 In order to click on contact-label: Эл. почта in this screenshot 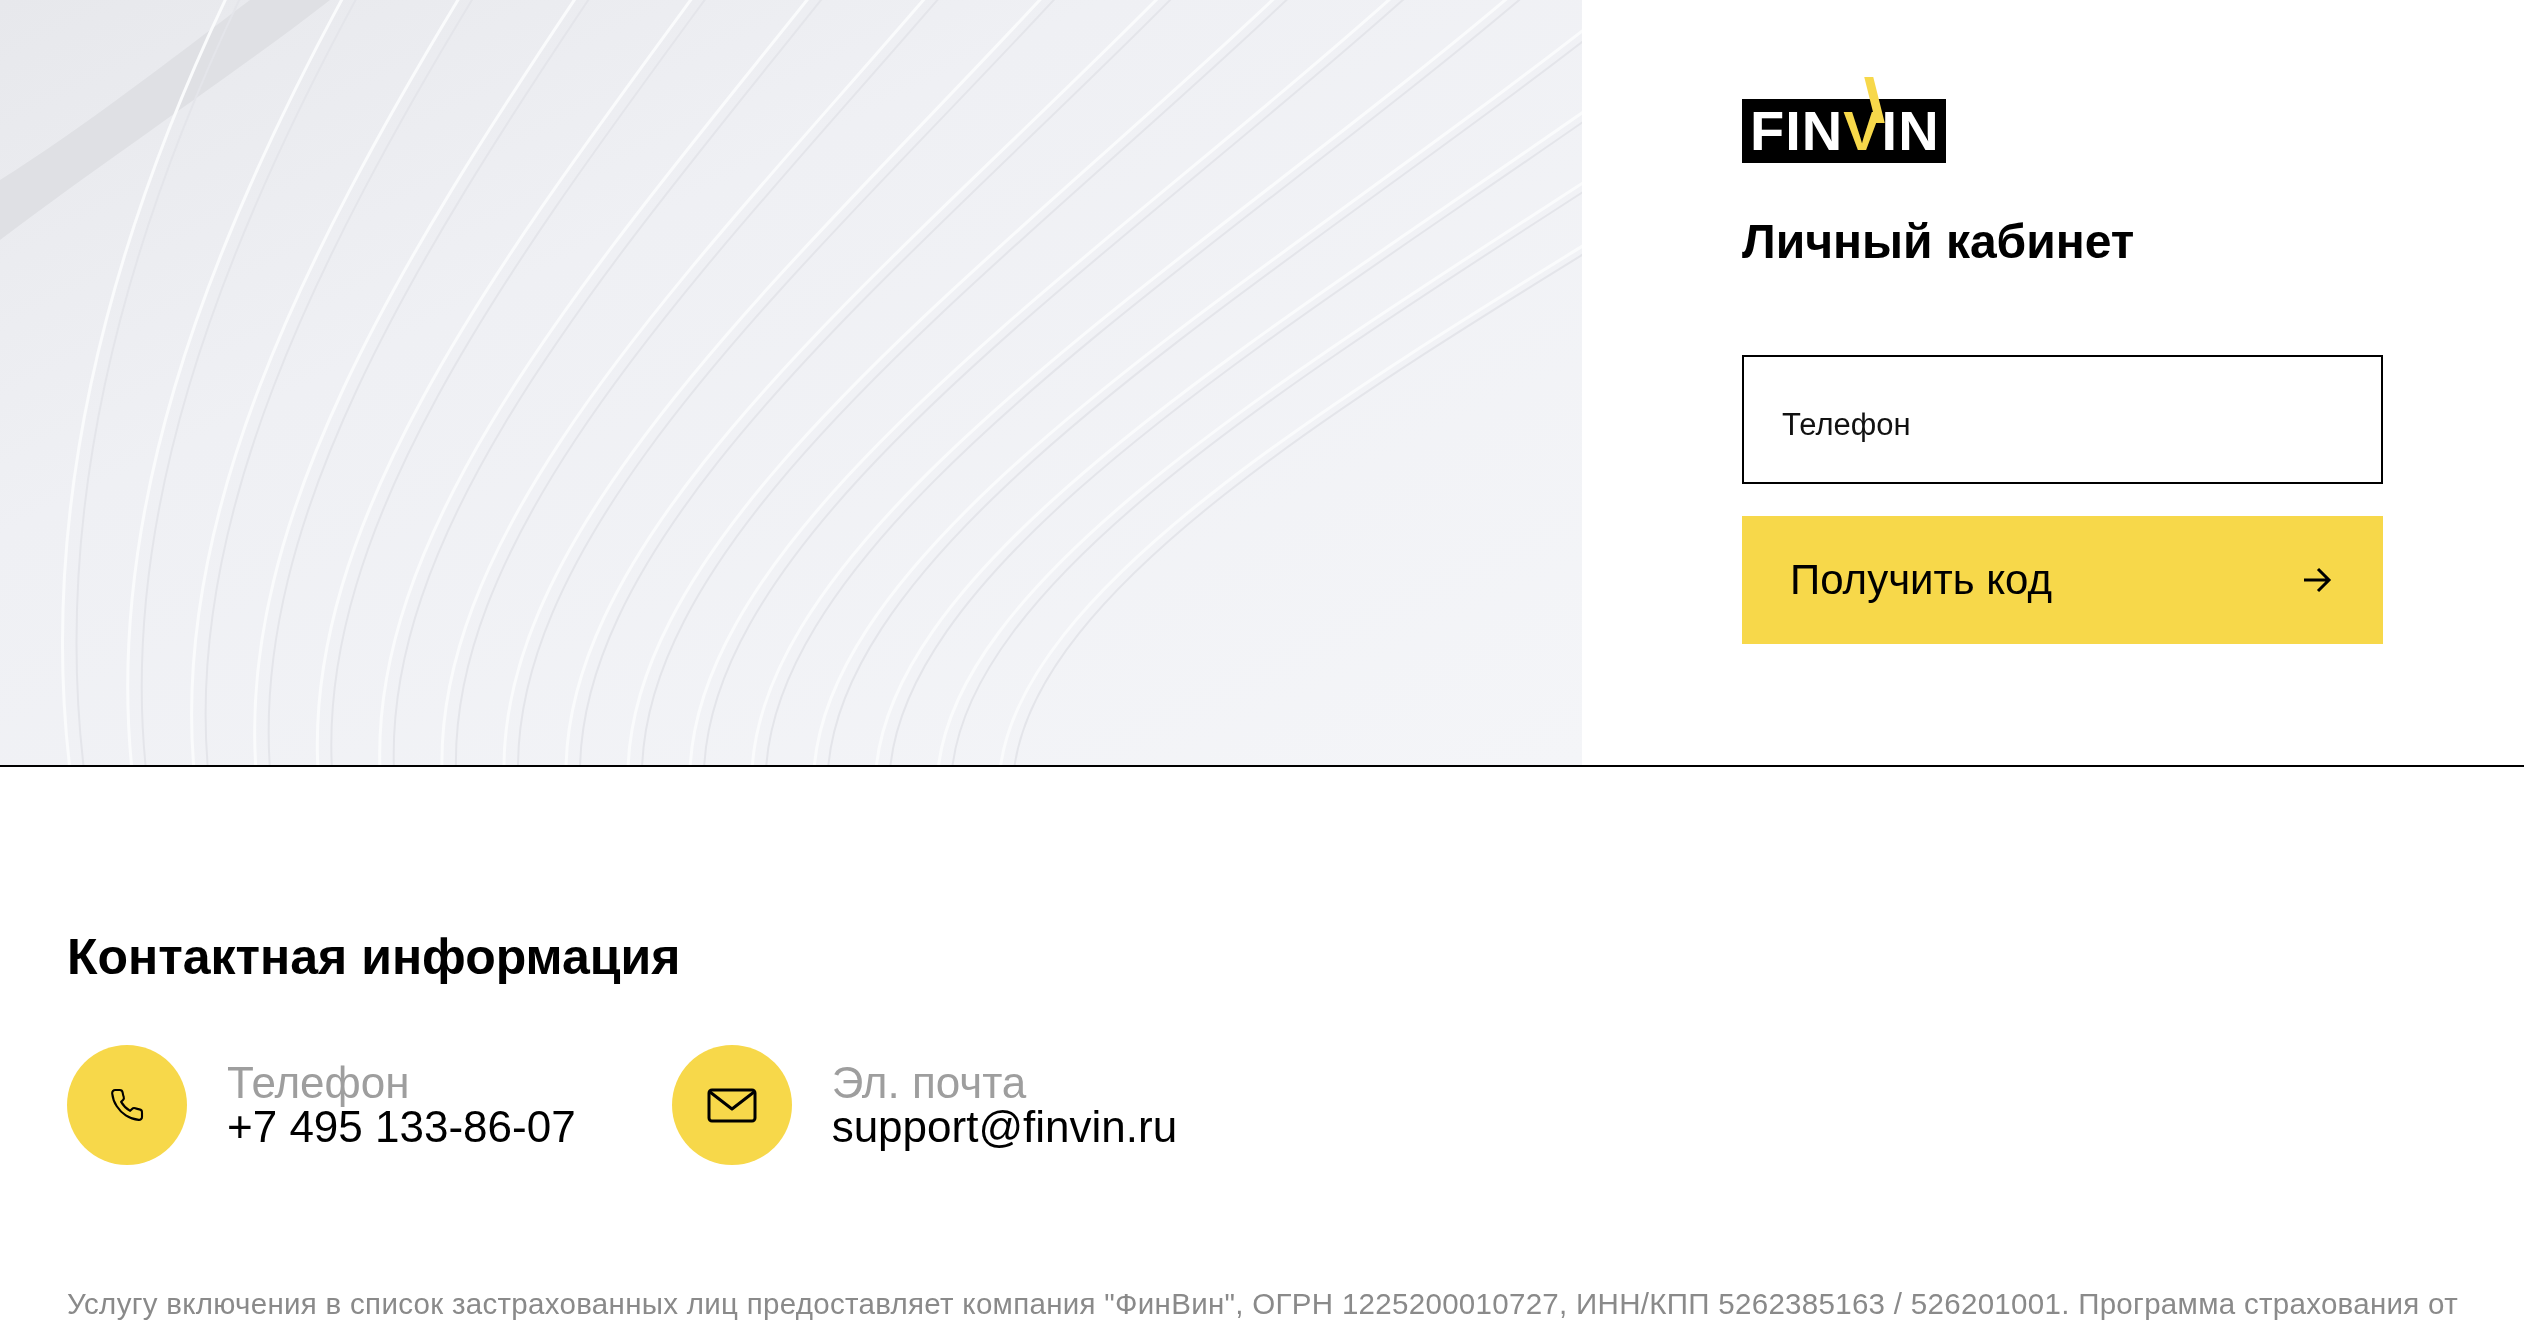, I will do `click(929, 1083)`.